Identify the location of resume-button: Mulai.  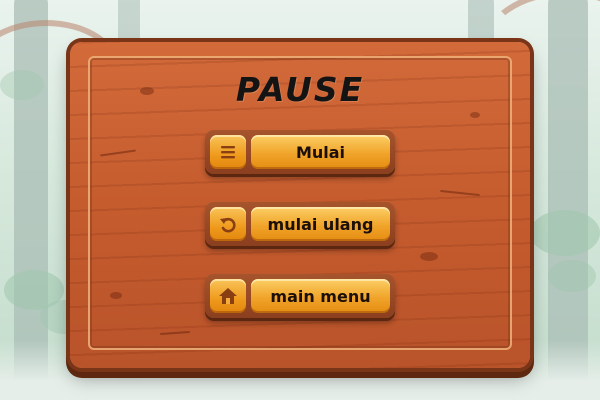
(300, 152).